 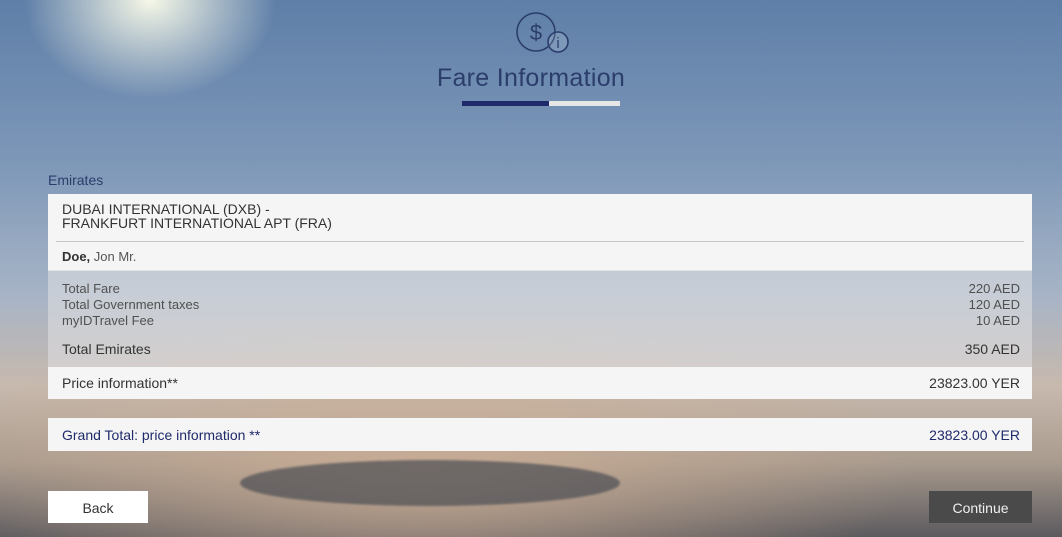 I want to click on divider, so click(x=540, y=241).